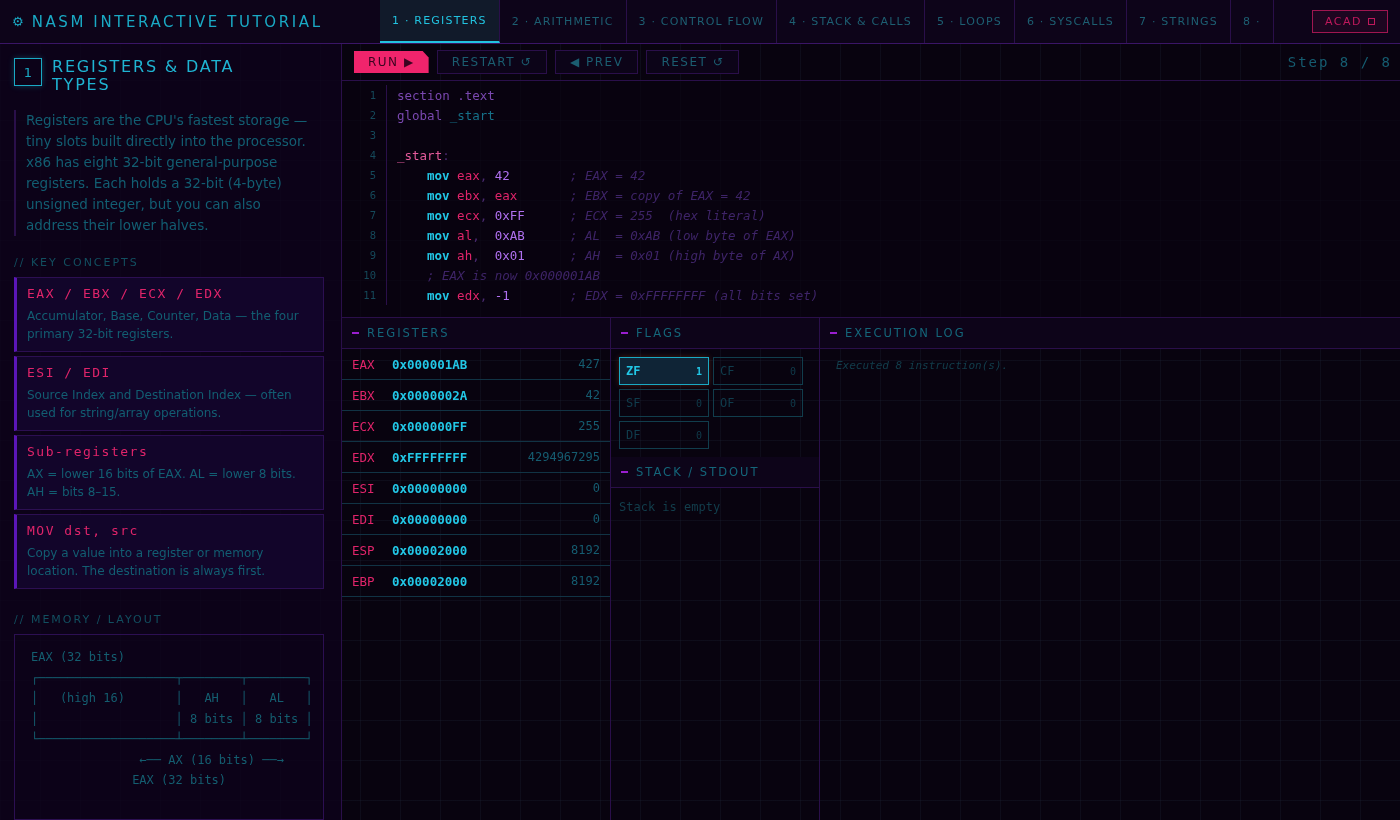 This screenshot has height=820, width=1400. Describe the element at coordinates (364, 175) in the screenshot. I see `line-number: 5` at that location.